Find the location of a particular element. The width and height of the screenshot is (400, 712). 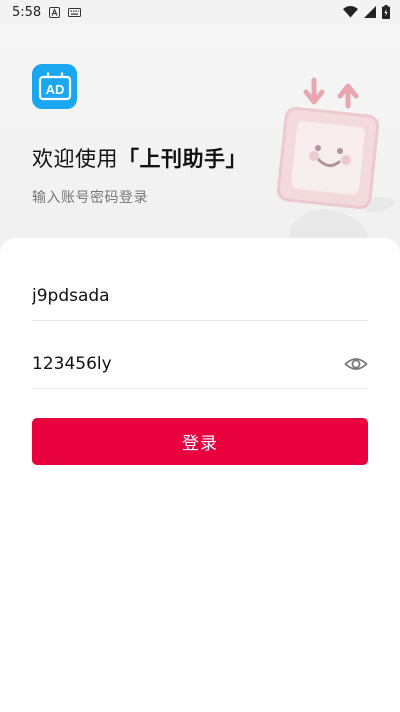

login-subtitle: 输入账号密码登录 is located at coordinates (90, 198).